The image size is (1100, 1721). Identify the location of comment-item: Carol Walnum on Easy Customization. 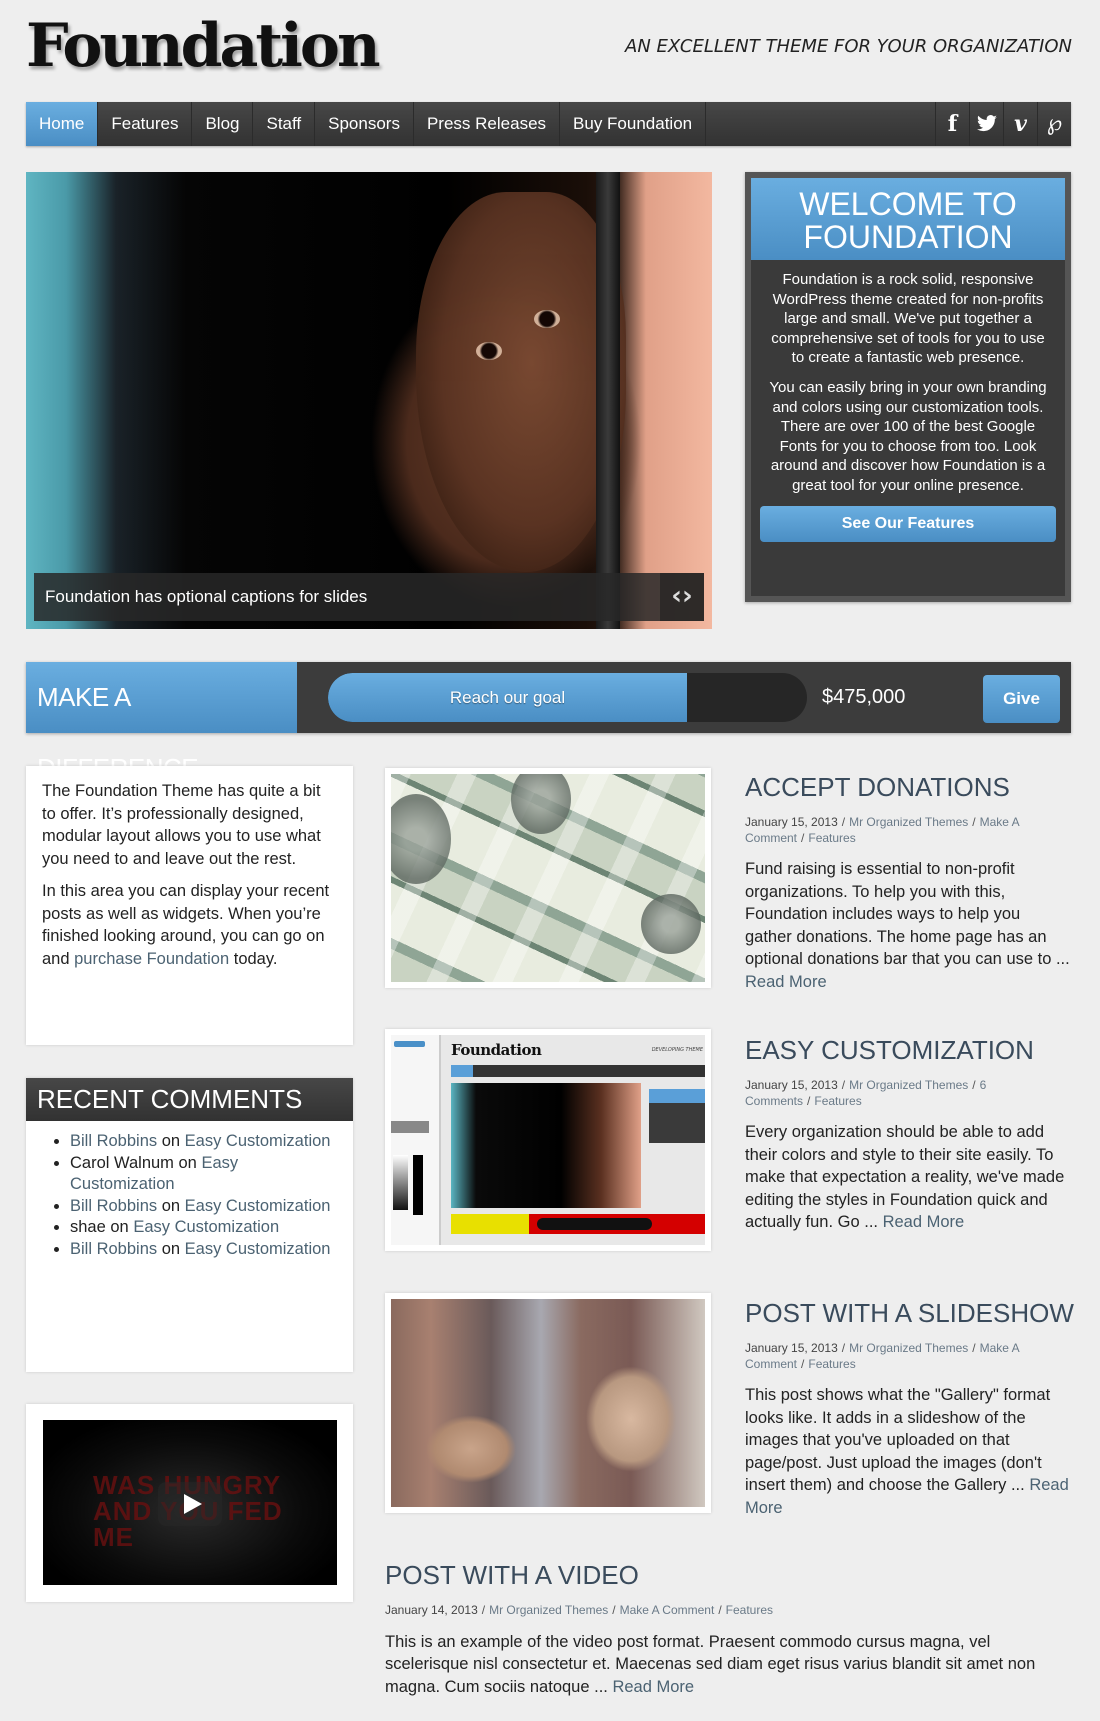
(211, 1174).